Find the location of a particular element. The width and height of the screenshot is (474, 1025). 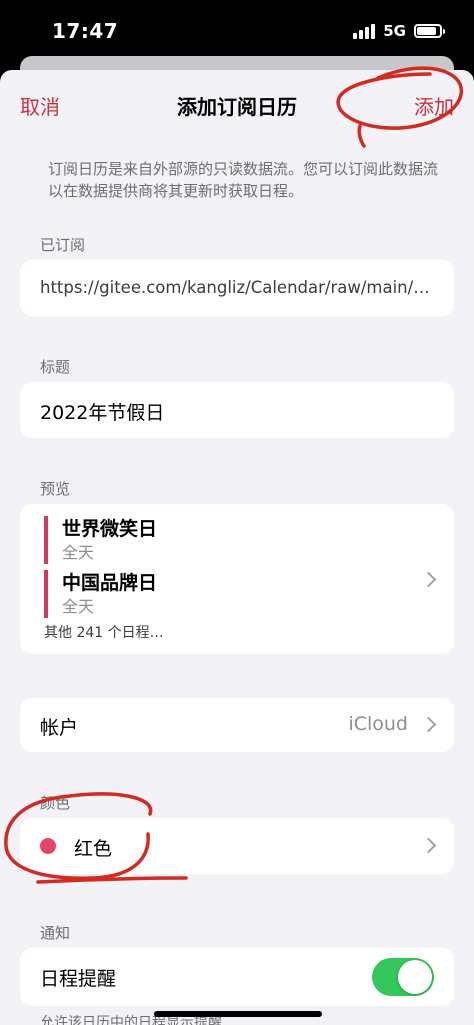

account-label: 帐户 is located at coordinates (59, 728).